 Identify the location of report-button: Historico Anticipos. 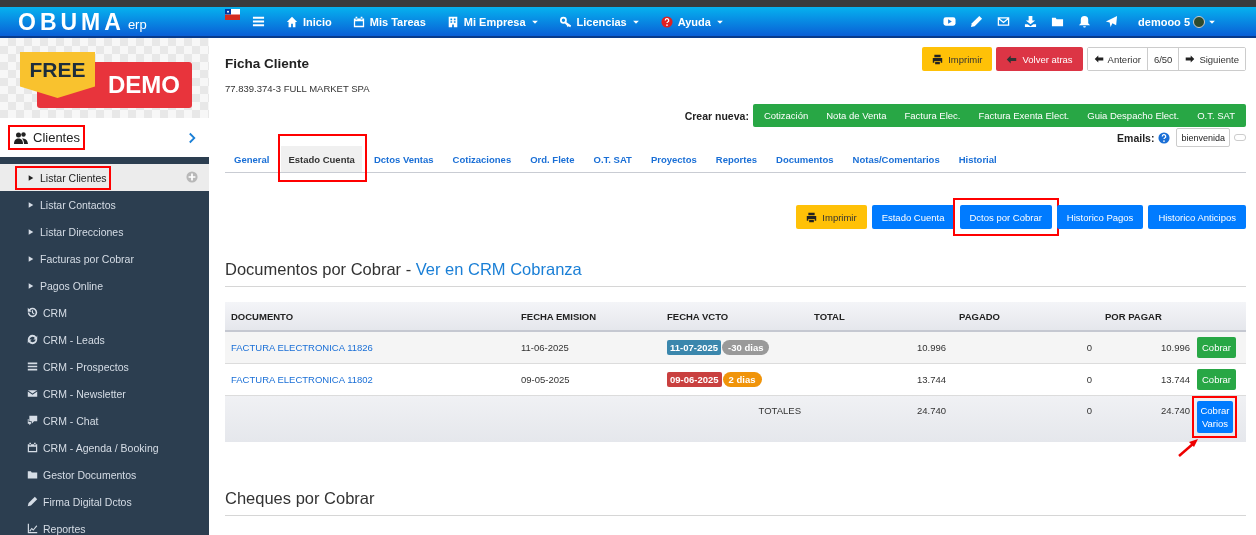
(1197, 217).